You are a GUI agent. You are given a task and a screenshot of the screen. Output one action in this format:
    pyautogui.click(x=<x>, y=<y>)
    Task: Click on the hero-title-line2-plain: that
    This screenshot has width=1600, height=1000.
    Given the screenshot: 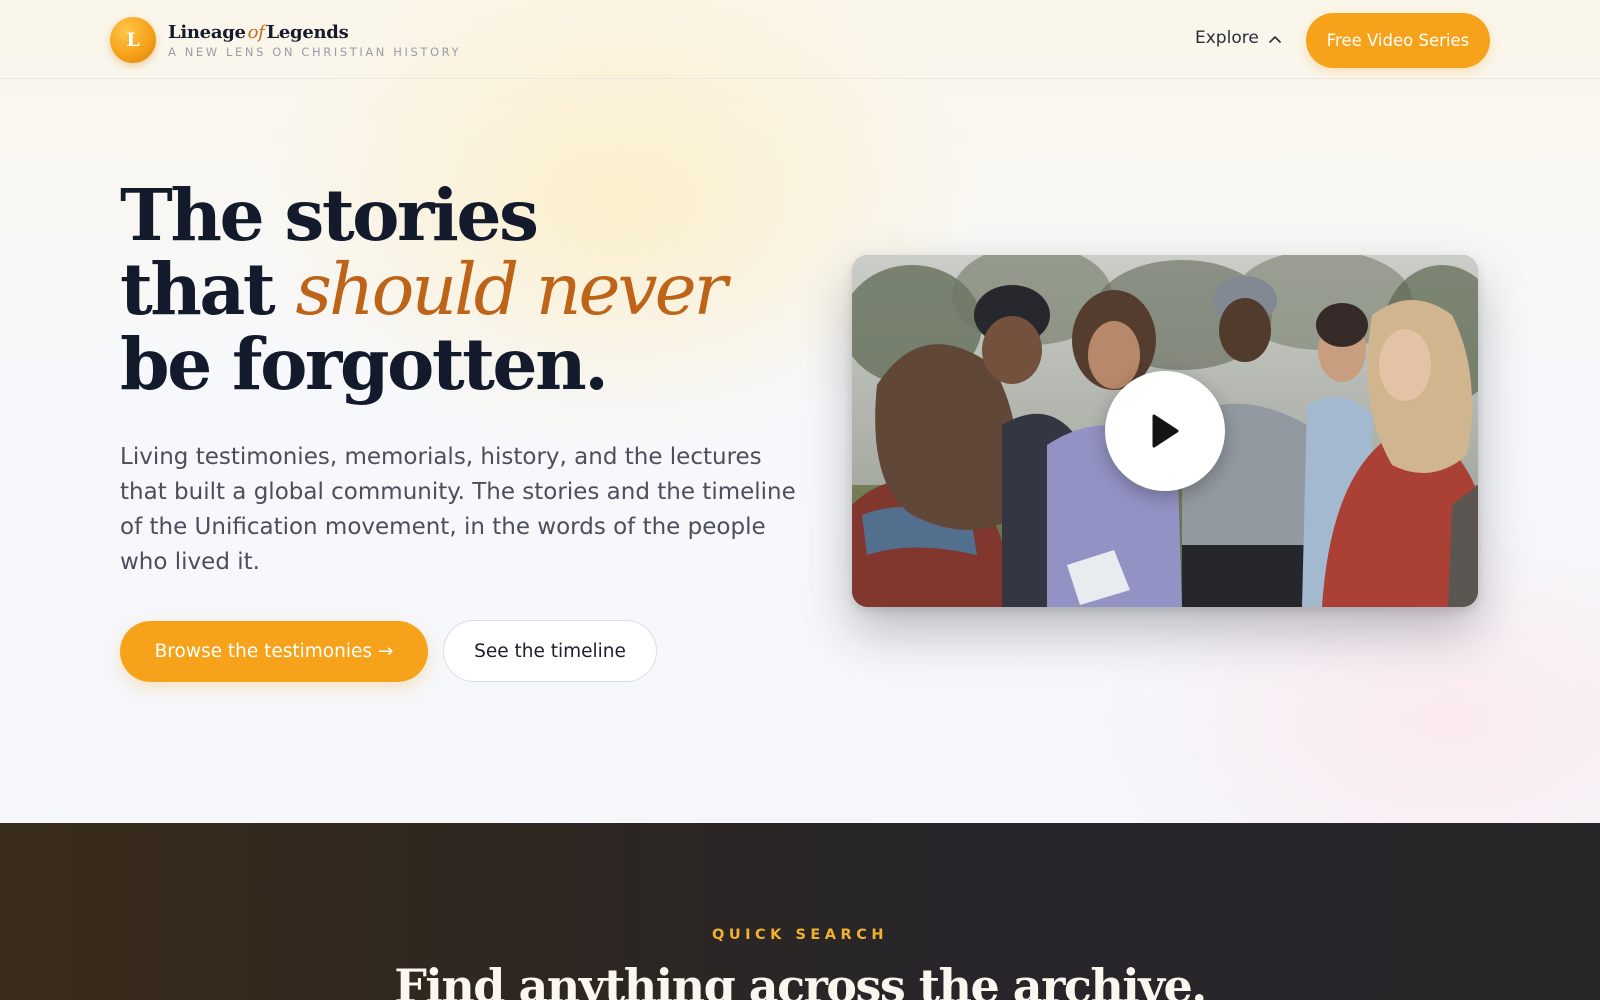 What is the action you would take?
    pyautogui.click(x=208, y=289)
    